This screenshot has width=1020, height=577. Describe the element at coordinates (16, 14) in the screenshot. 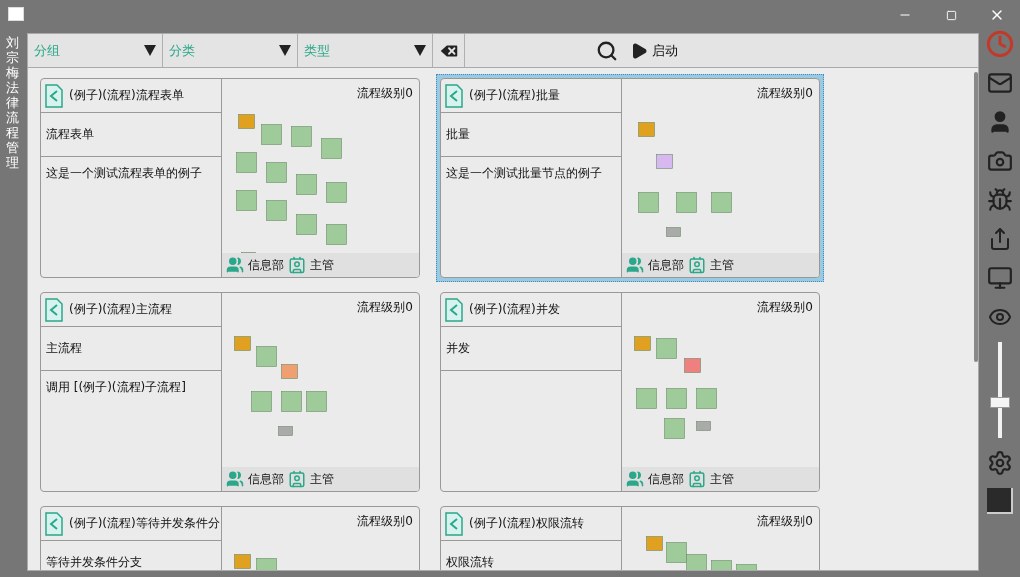

I see `app-icon` at that location.